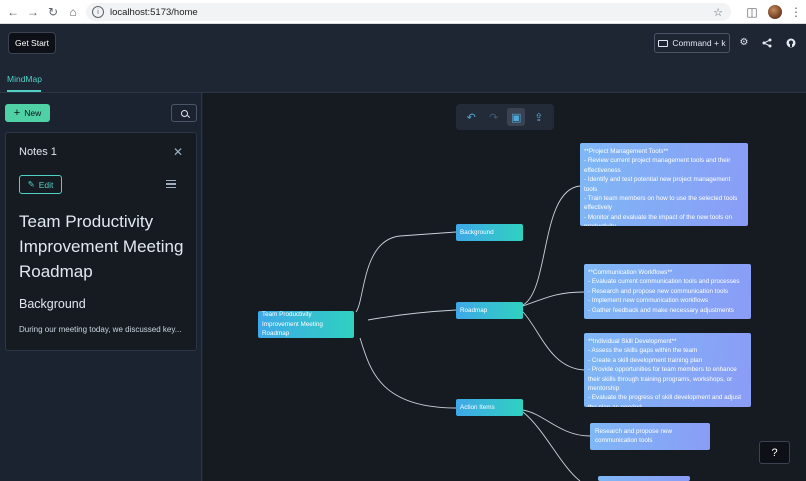  What do you see at coordinates (24, 79) in the screenshot?
I see `tab-mindmap: MindMap` at bounding box center [24, 79].